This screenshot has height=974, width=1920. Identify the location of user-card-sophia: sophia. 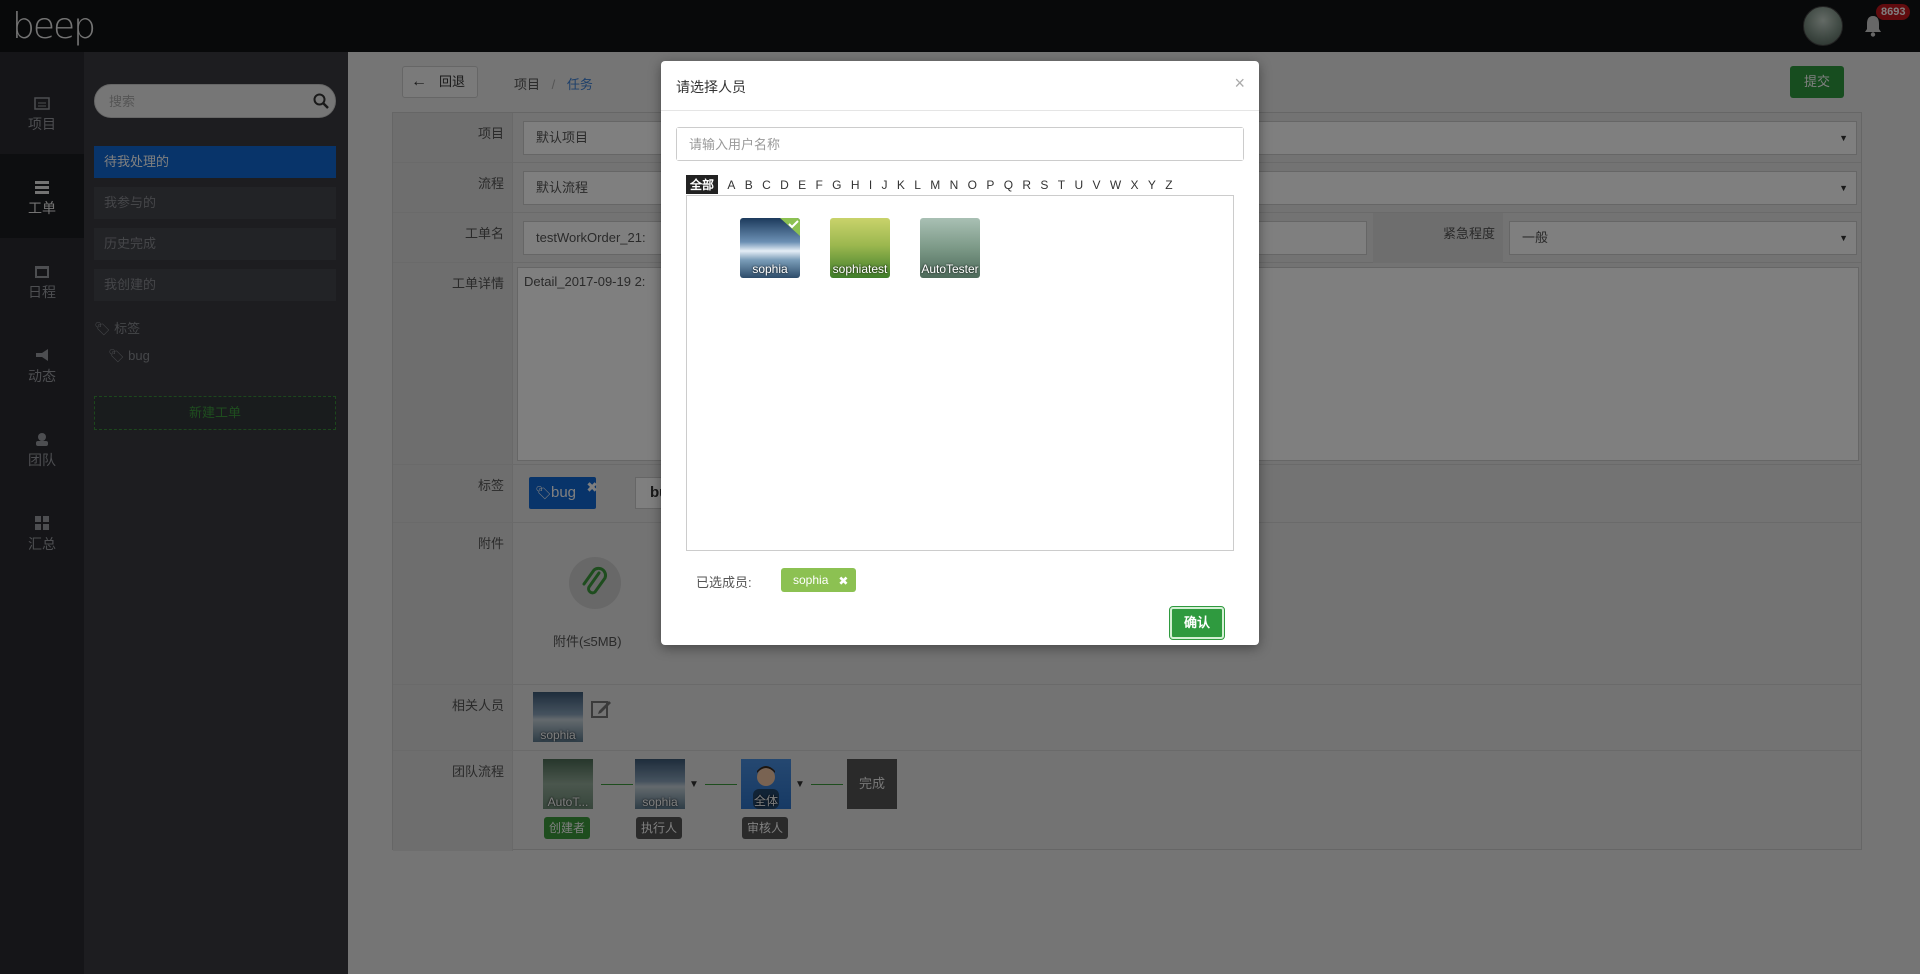
(770, 248).